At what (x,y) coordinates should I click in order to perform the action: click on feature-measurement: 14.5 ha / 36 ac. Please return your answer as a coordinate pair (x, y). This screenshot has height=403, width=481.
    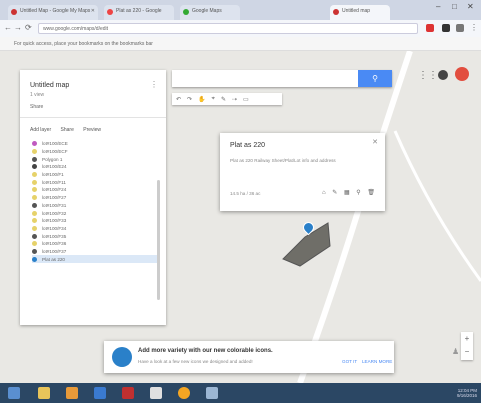
    Looking at the image, I should click on (245, 193).